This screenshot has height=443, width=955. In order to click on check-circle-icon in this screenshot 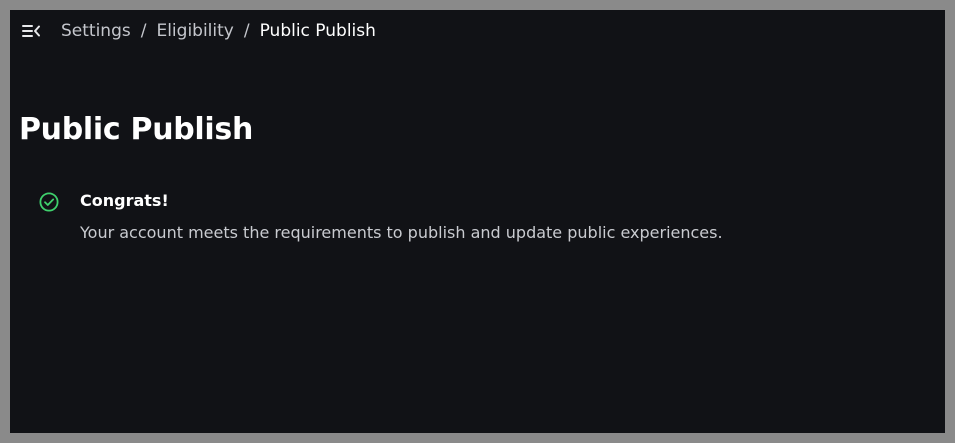, I will do `click(49, 202)`.